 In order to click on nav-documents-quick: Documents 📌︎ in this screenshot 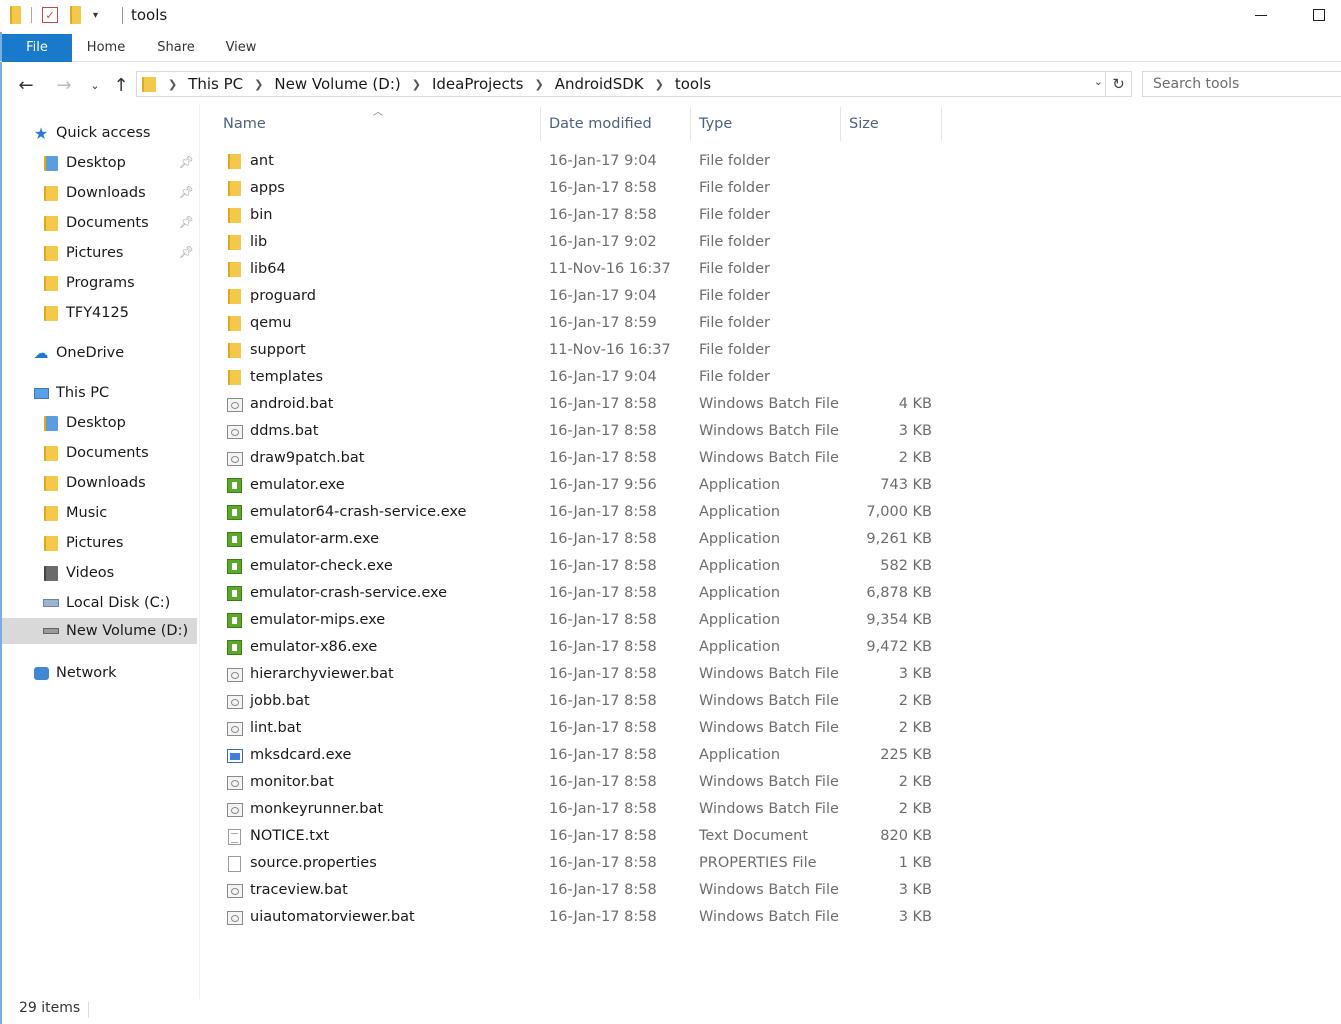, I will do `click(120, 223)`.